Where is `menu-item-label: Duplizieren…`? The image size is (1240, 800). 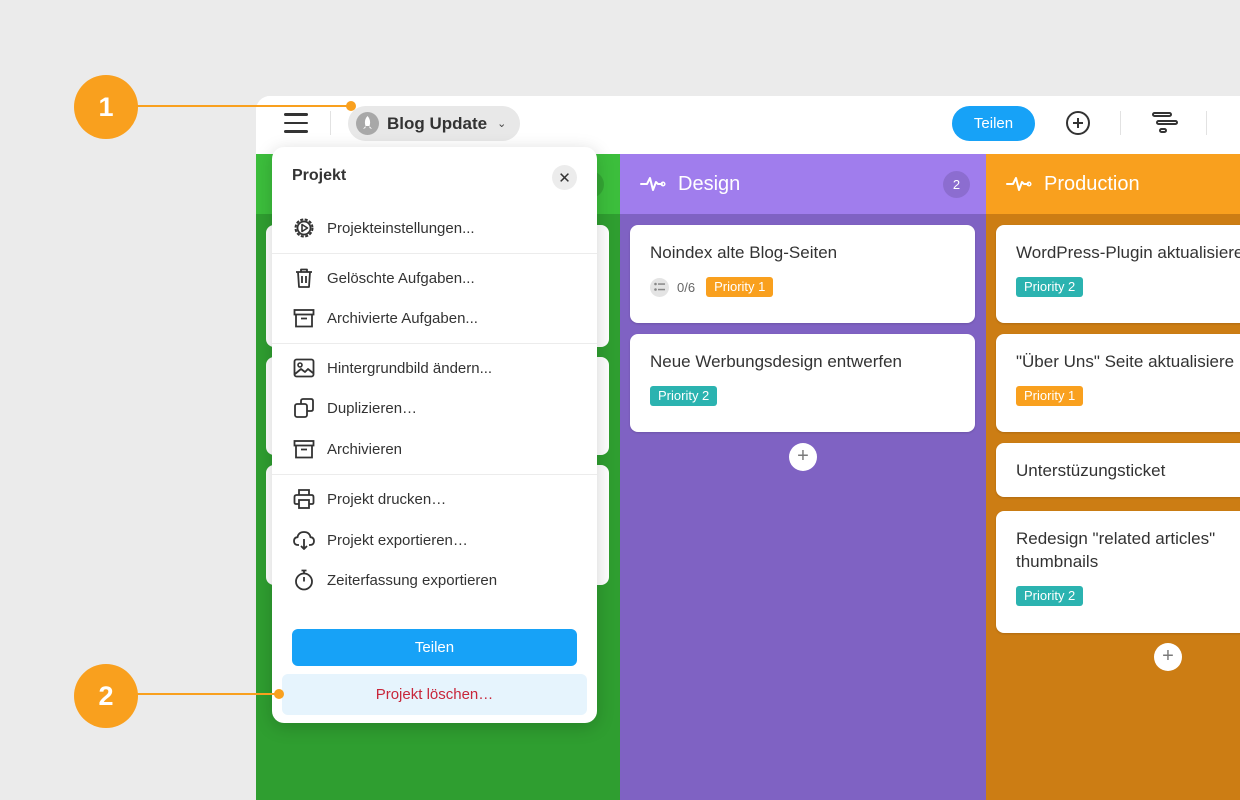 menu-item-label: Duplizieren… is located at coordinates (372, 408).